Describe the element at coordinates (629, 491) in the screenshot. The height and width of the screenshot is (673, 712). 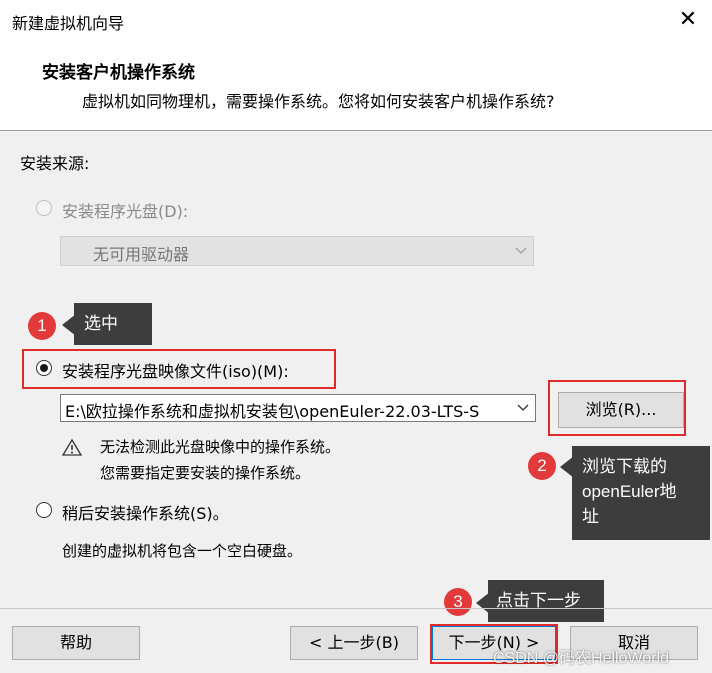
I see `annotation-2-line-2: openEuler地` at that location.